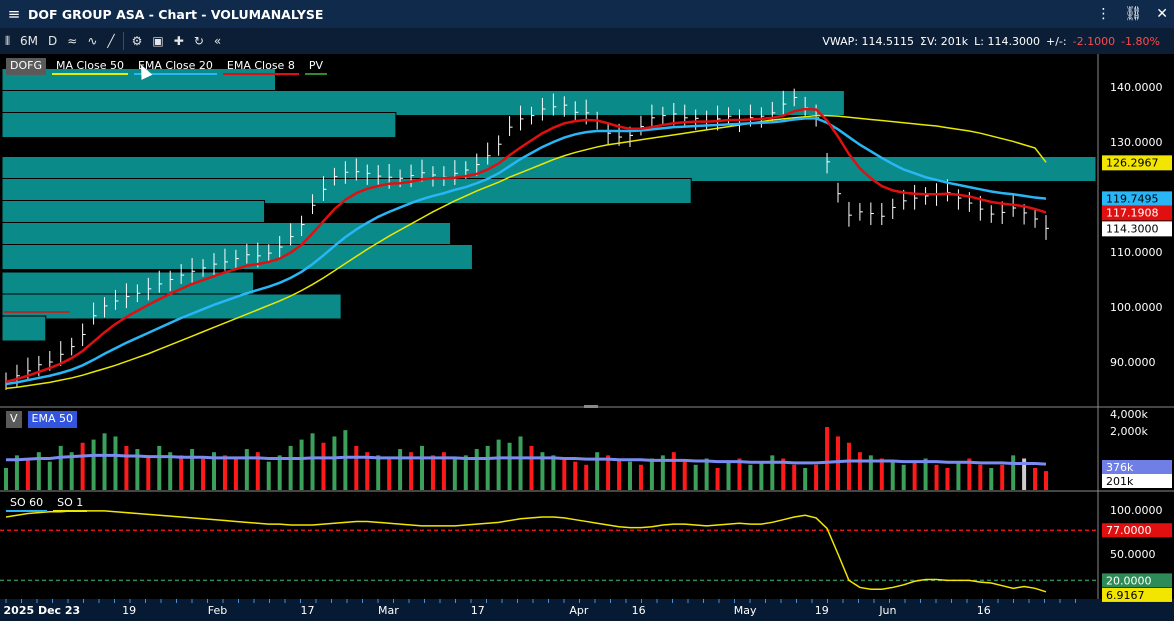 The width and height of the screenshot is (1174, 621). I want to click on date-label-9: 19, so click(822, 610).